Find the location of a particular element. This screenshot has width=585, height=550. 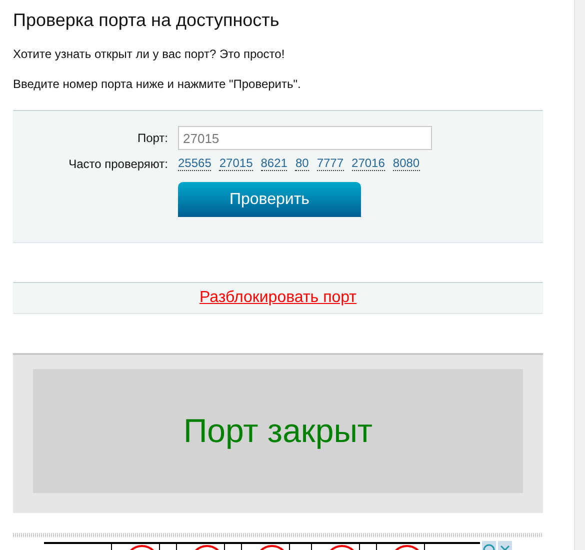

result-text: Порт закрыт is located at coordinates (278, 431).